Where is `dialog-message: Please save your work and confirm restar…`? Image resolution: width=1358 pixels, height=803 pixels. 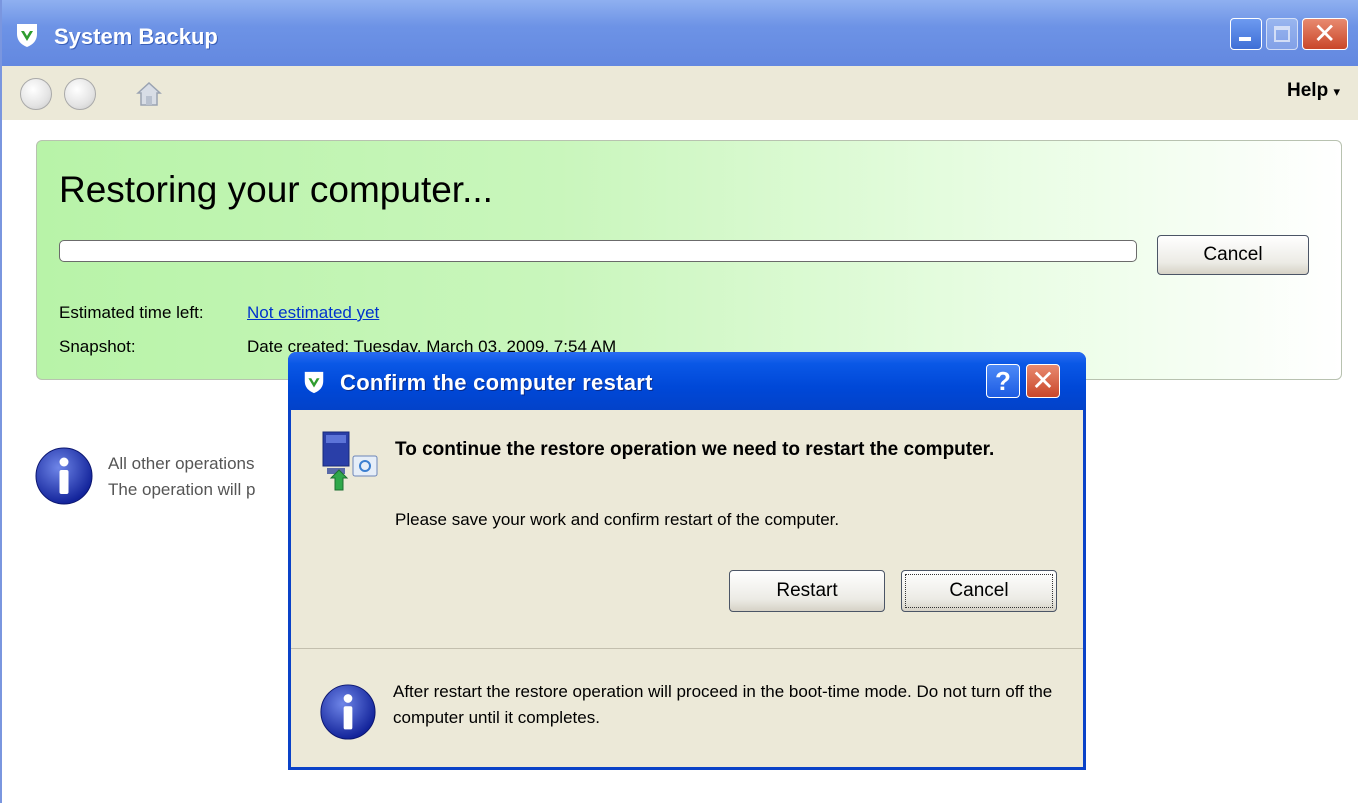
dialog-message: Please save your work and confirm restar… is located at coordinates (617, 519).